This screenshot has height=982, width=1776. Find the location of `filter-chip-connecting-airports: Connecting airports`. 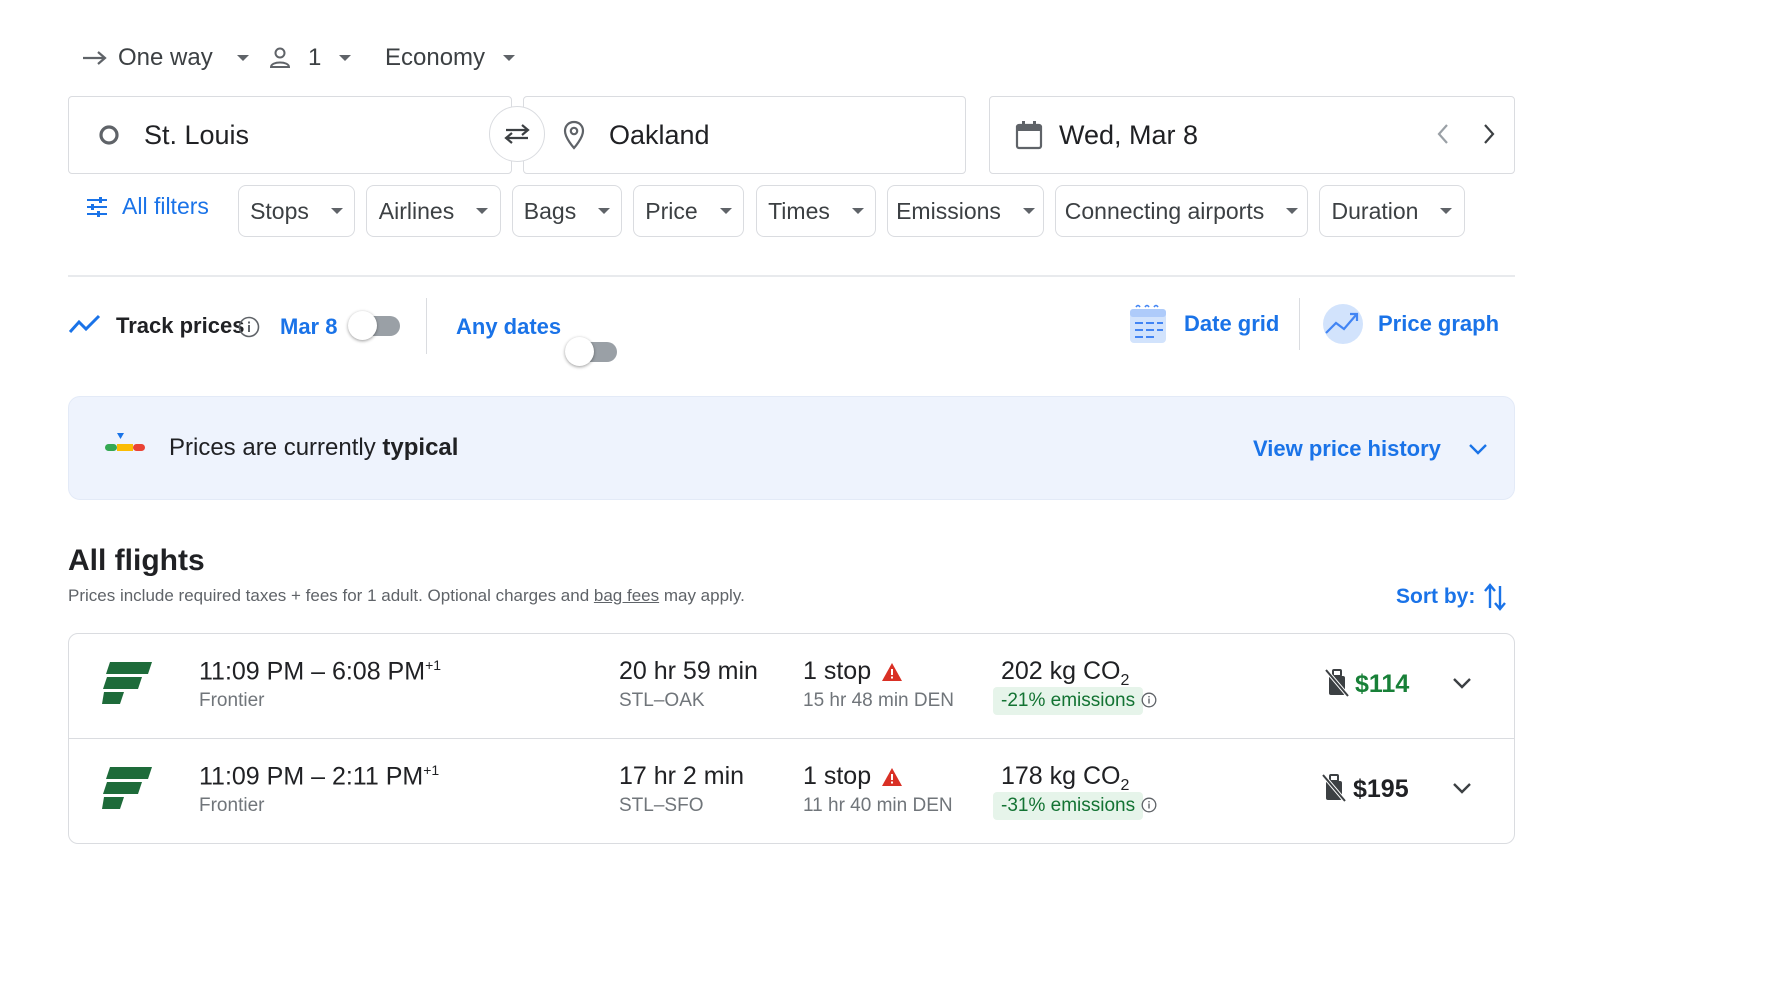

filter-chip-connecting-airports: Connecting airports is located at coordinates (1181, 211).